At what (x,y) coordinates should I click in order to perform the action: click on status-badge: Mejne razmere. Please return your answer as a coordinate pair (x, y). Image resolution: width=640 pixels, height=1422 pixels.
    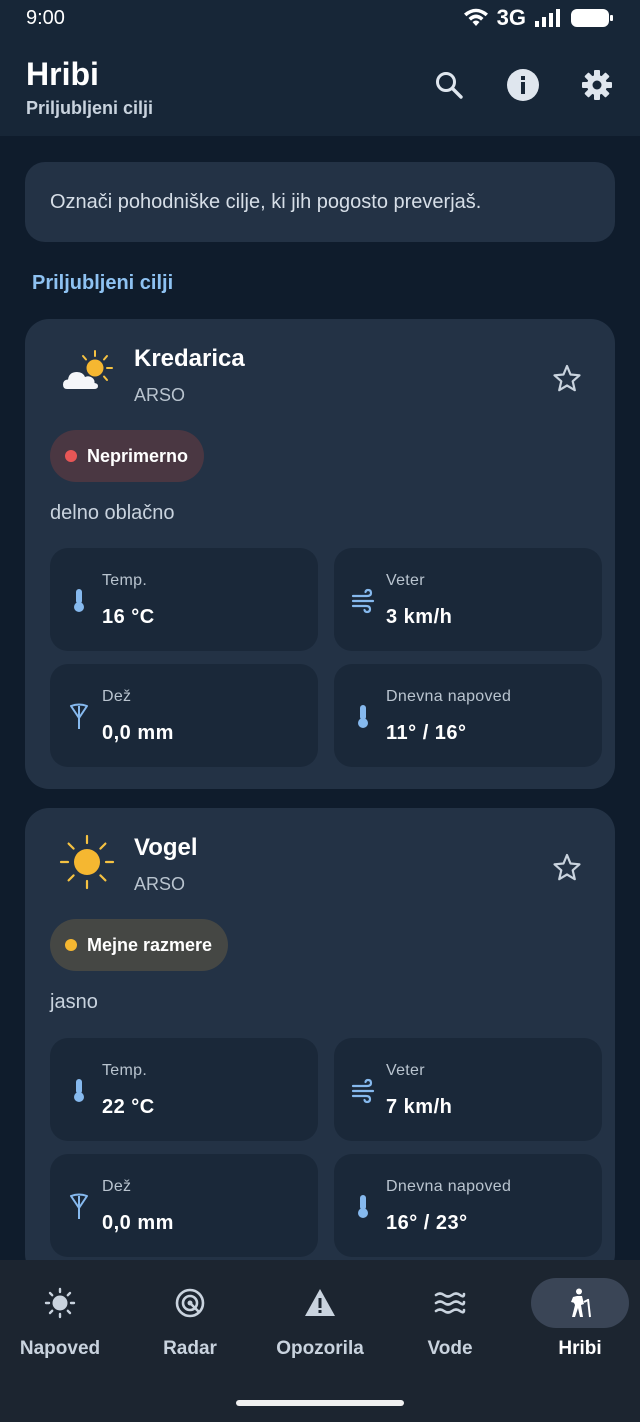
    Looking at the image, I should click on (139, 945).